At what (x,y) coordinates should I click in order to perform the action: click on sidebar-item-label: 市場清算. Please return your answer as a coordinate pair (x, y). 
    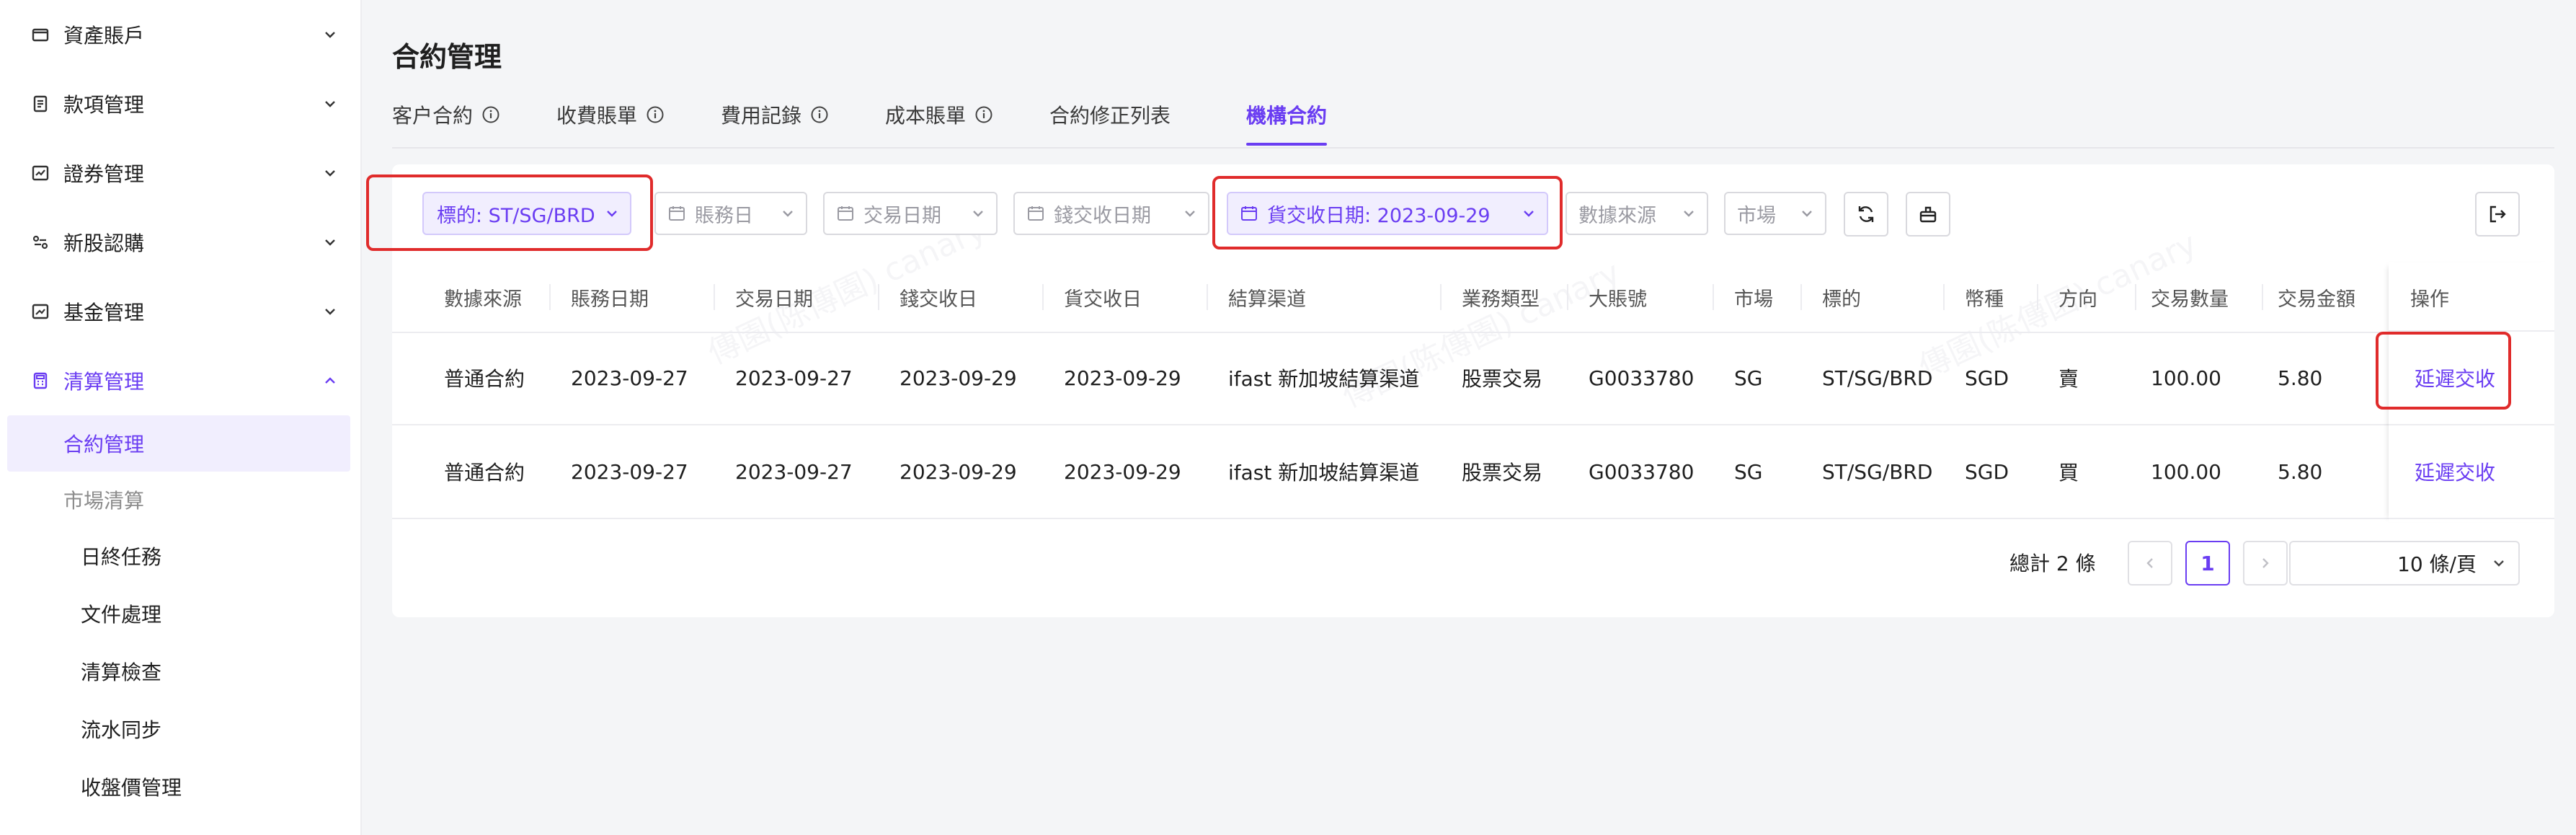
    Looking at the image, I should click on (104, 501).